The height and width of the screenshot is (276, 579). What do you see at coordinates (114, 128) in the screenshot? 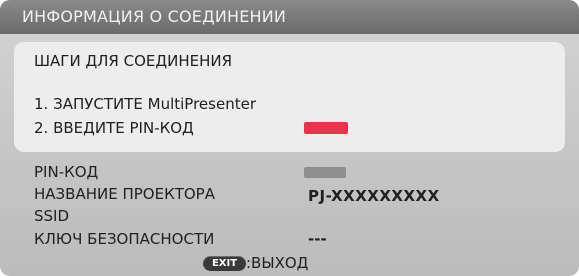
I see `step-2-text: 2. ВВЕДИТЕ PIN-КОД` at bounding box center [114, 128].